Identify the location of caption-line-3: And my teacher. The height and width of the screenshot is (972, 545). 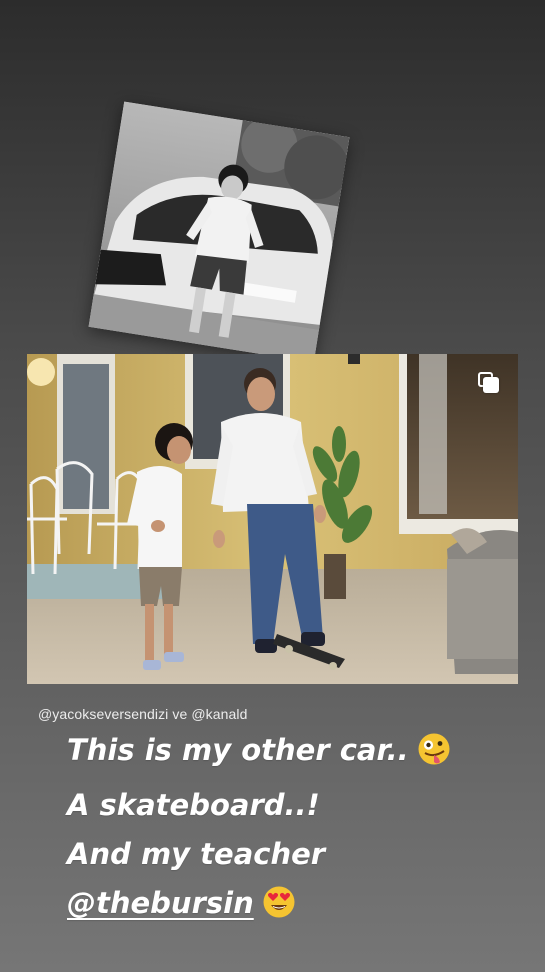
(196, 854).